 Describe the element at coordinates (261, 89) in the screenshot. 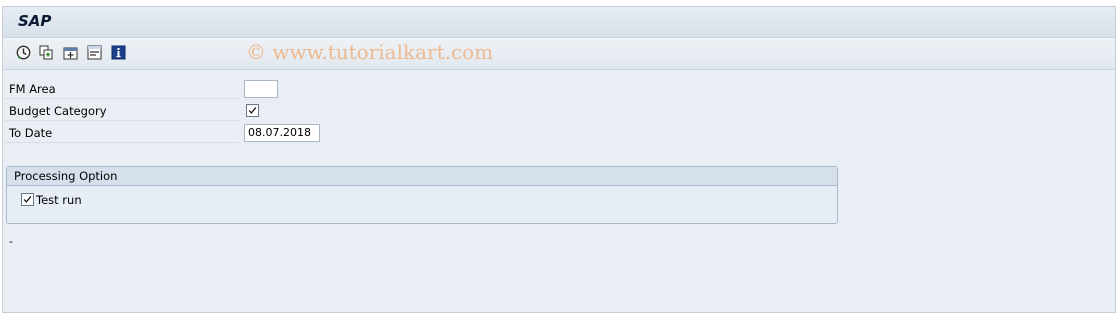

I see `fm-area-input` at that location.